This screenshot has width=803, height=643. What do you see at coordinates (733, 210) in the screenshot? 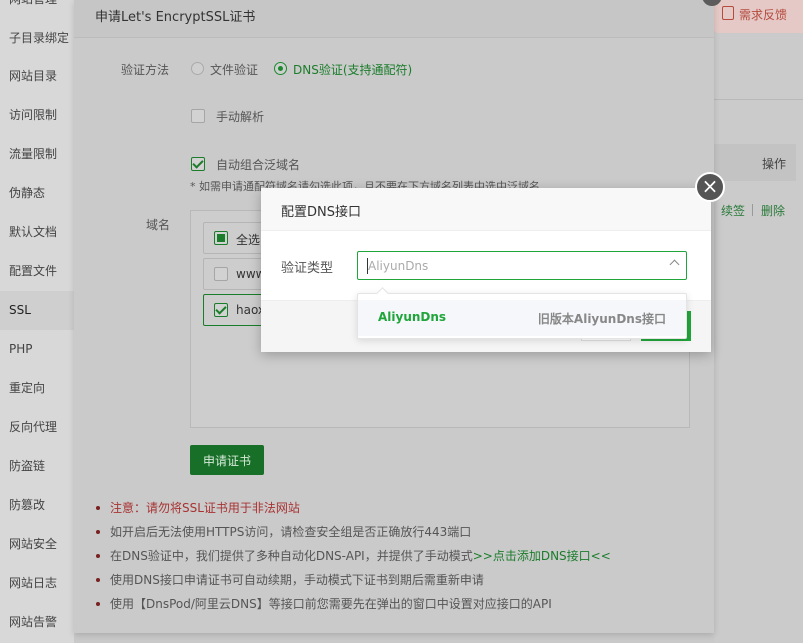
I see `renew-link: 续签` at bounding box center [733, 210].